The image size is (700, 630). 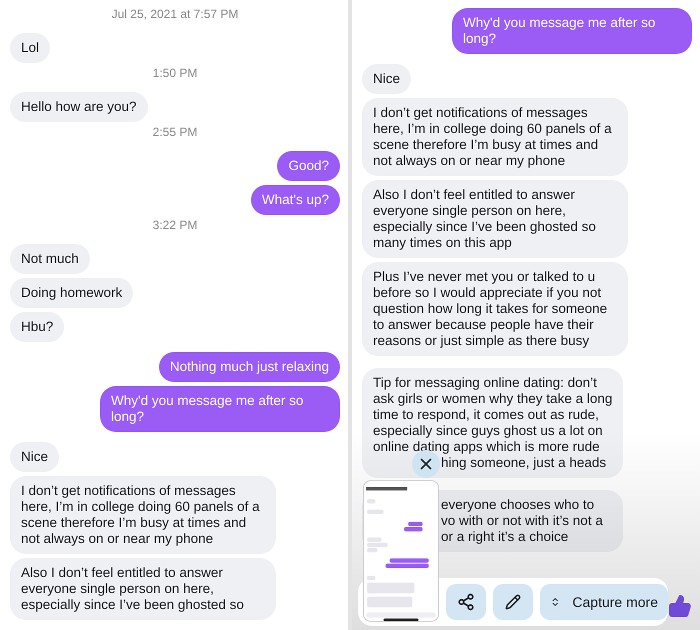 I want to click on message-bubble: Also I don’t feel entitled to answer everyone single person on here, especially since I’ve been ghosted so many times on this app, so click(x=495, y=219).